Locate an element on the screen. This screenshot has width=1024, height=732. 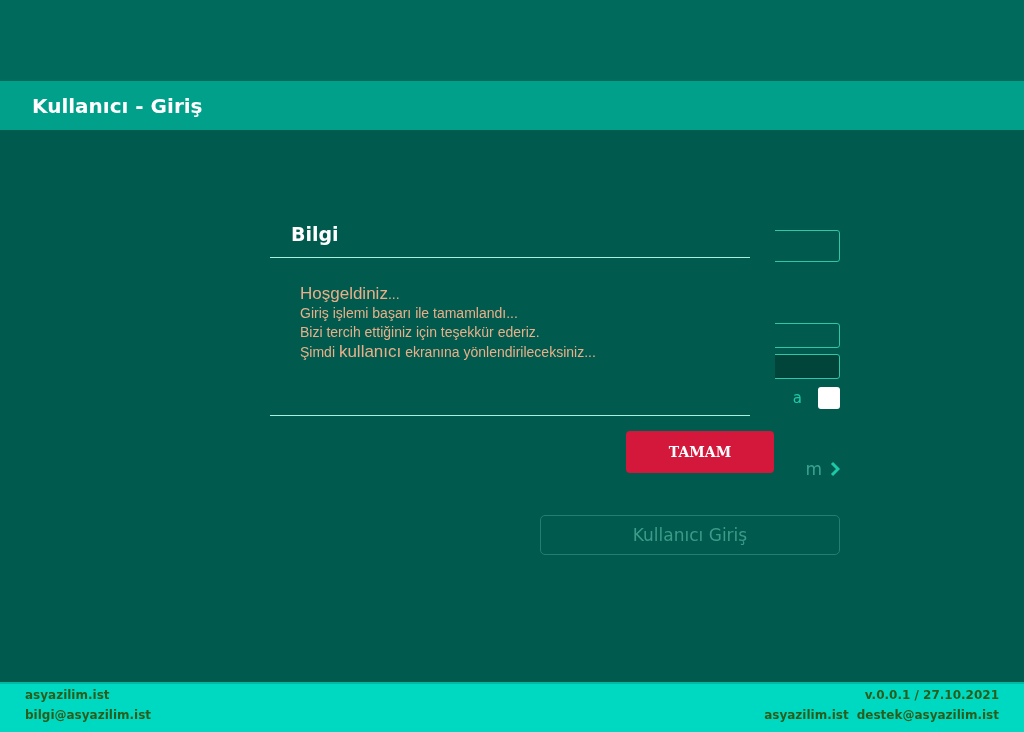
dialog-title: Bilgi is located at coordinates (510, 229).